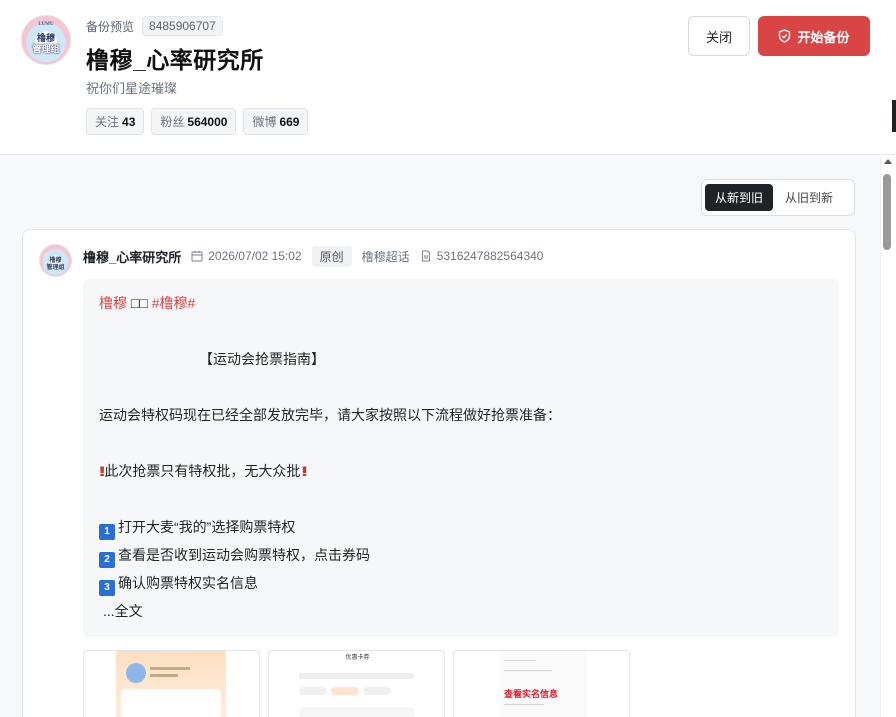 The height and width of the screenshot is (717, 896). I want to click on card-block, so click(171, 703).